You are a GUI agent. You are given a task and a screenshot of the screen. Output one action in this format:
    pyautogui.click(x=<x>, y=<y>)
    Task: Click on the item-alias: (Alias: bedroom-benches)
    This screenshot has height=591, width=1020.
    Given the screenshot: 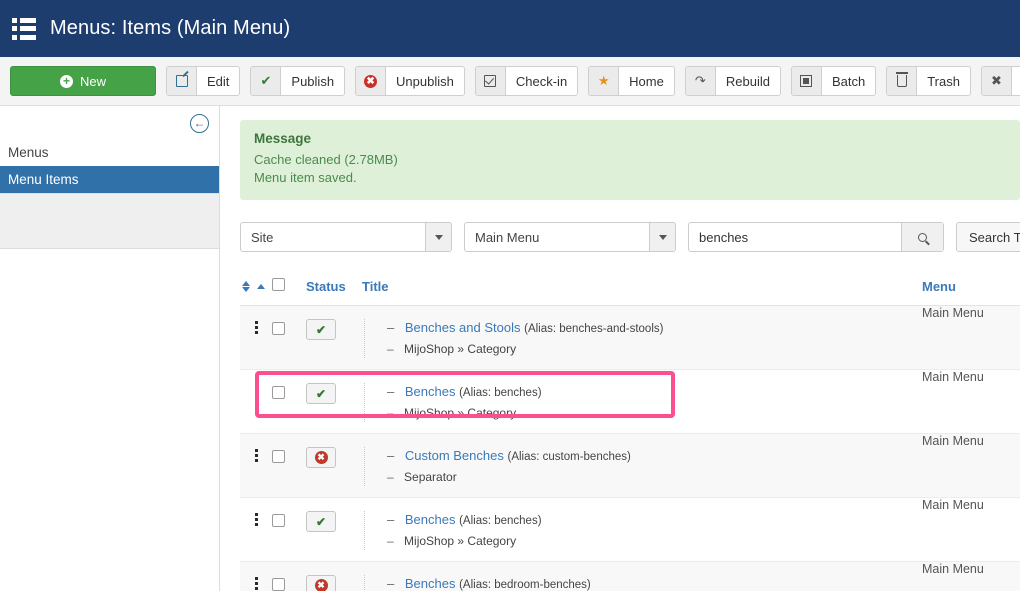 What is the action you would take?
    pyautogui.click(x=525, y=585)
    